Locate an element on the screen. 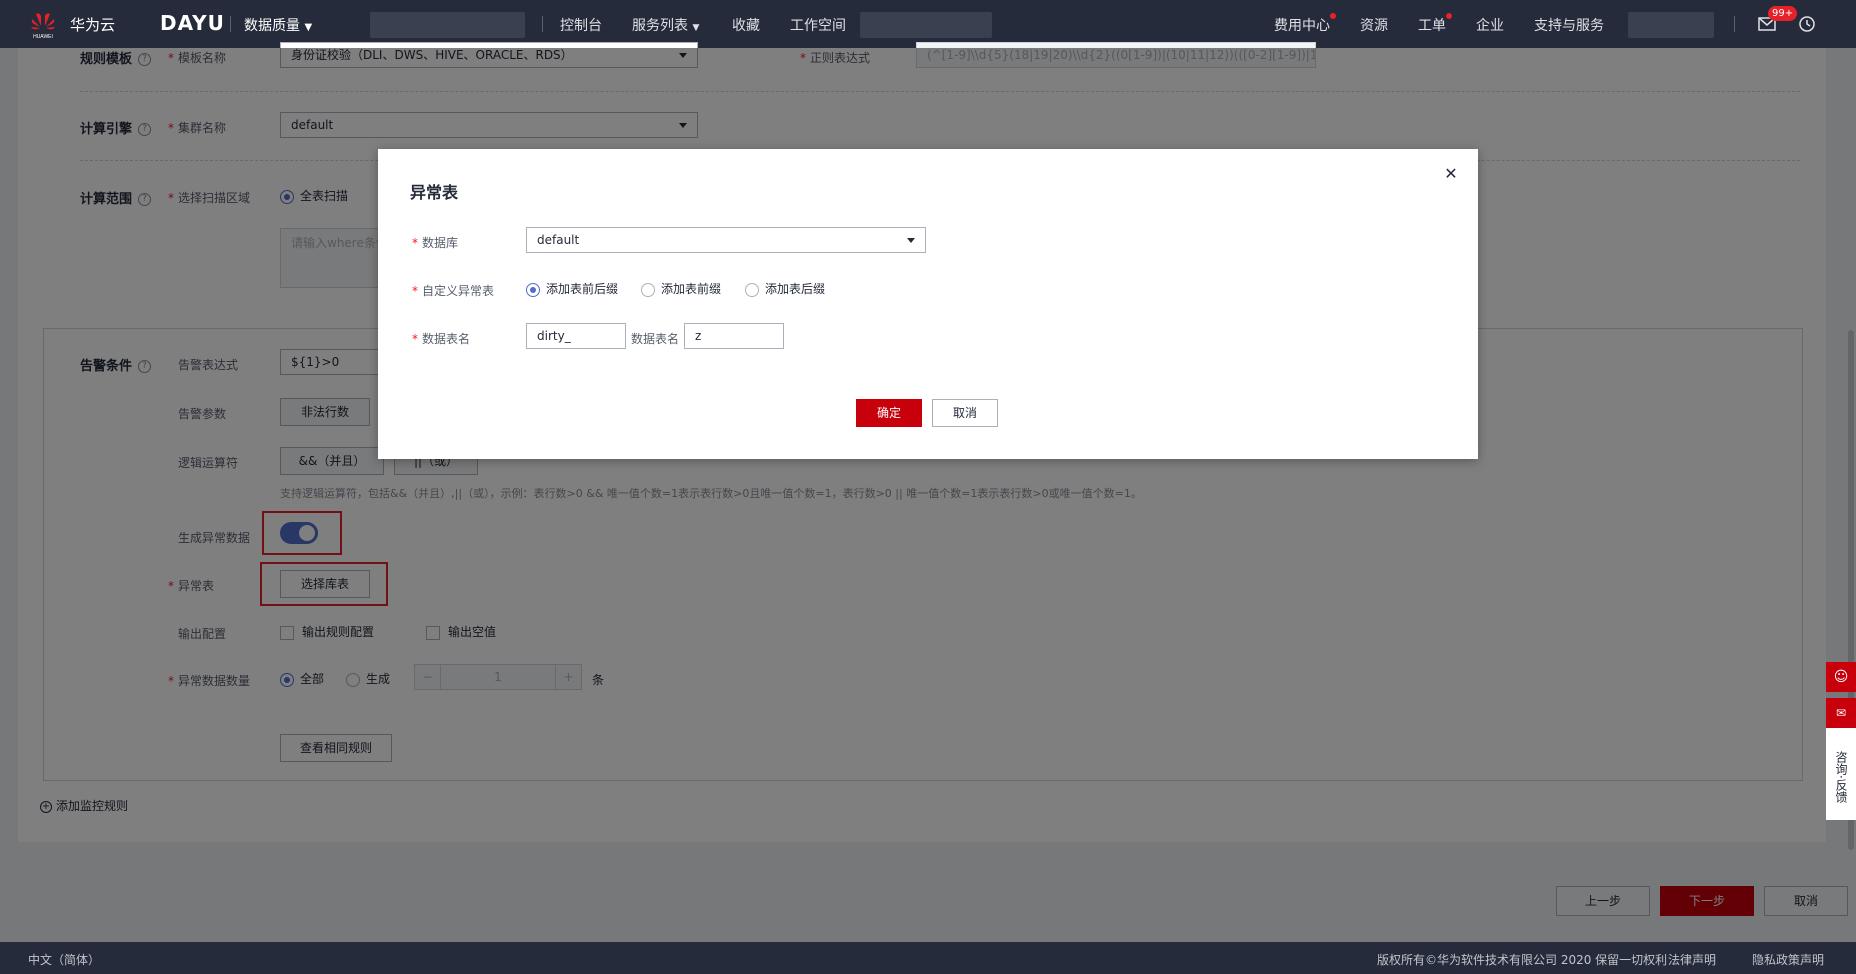 The height and width of the screenshot is (974, 1856). copyright-text: 版权所有©华为软件技术有限公司 2020 保留一切权利 is located at coordinates (1522, 960).